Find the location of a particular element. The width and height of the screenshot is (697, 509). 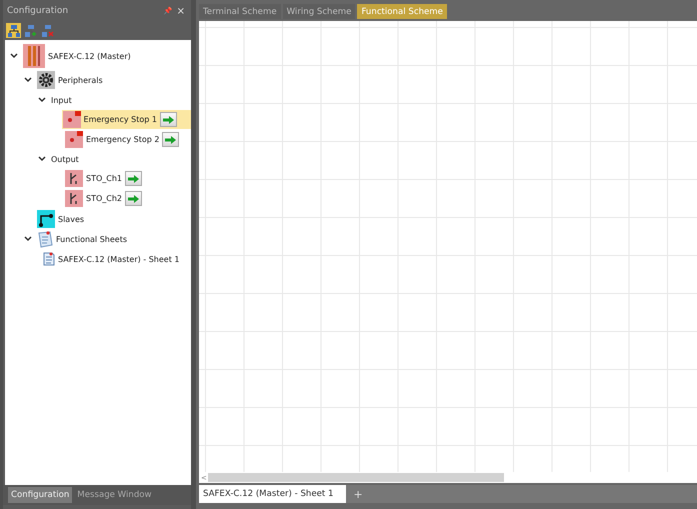

scrollbar-thumb is located at coordinates (356, 477).